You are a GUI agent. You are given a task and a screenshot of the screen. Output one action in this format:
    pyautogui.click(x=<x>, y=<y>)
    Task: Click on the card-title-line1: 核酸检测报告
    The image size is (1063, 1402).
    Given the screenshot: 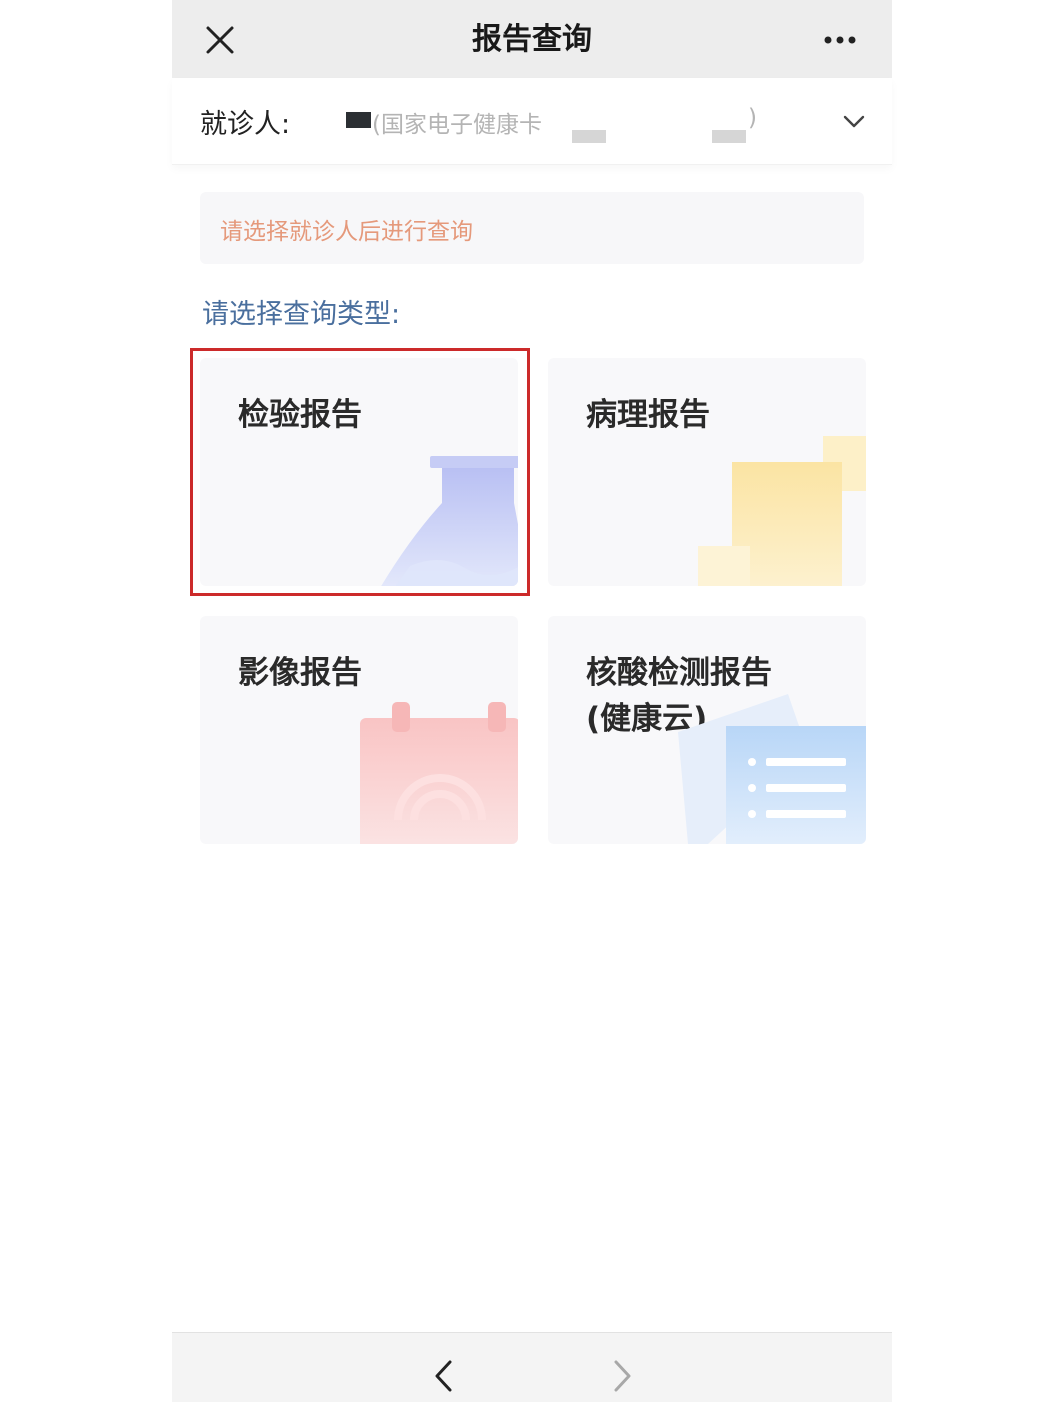 What is the action you would take?
    pyautogui.click(x=679, y=673)
    